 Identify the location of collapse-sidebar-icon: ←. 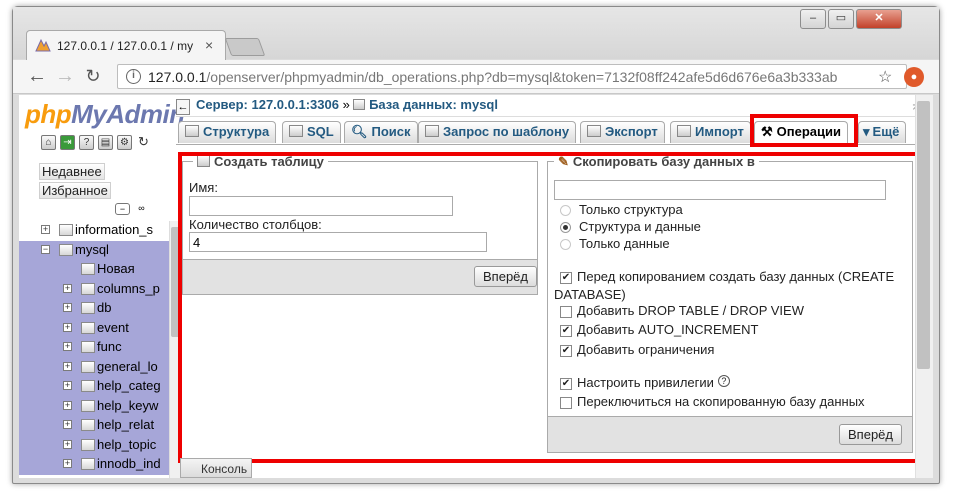
(183, 107).